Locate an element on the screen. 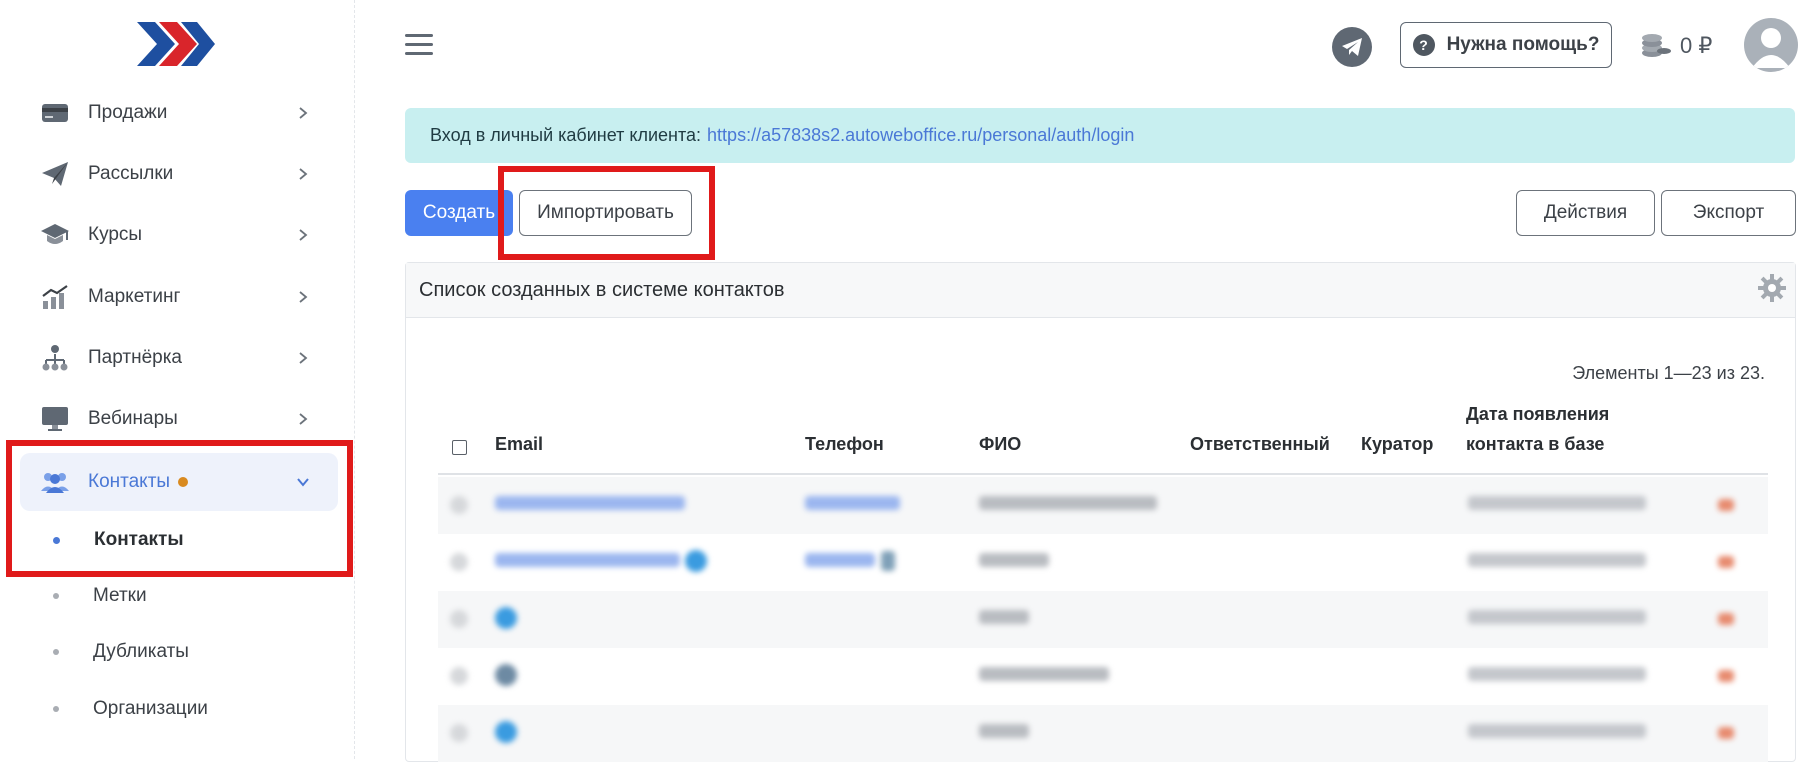 The height and width of the screenshot is (762, 1804). balance: 0 ₽ is located at coordinates (1676, 46).